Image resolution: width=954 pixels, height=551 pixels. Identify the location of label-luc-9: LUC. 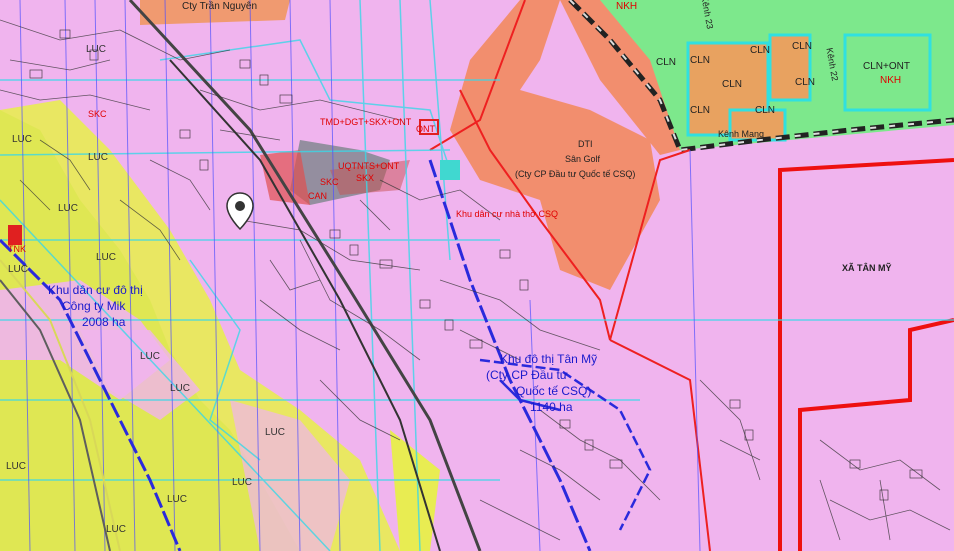
(275, 432).